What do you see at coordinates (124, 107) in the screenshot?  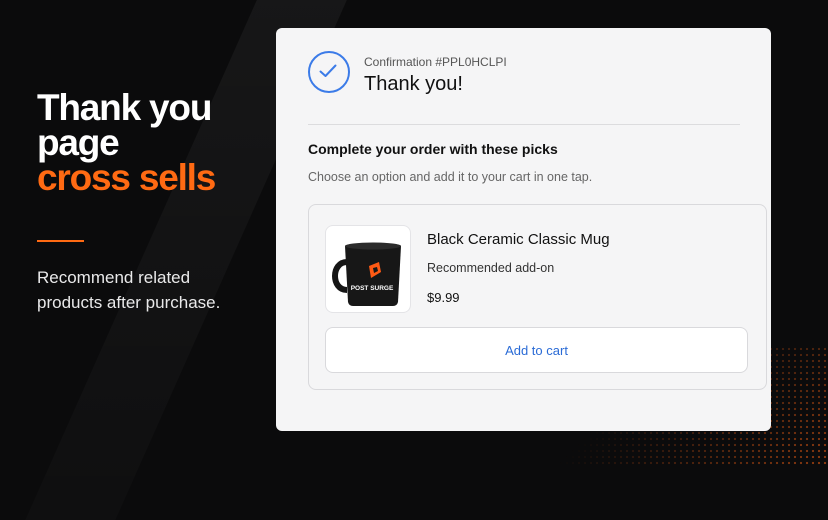 I see `headline-line-1: Thank you` at bounding box center [124, 107].